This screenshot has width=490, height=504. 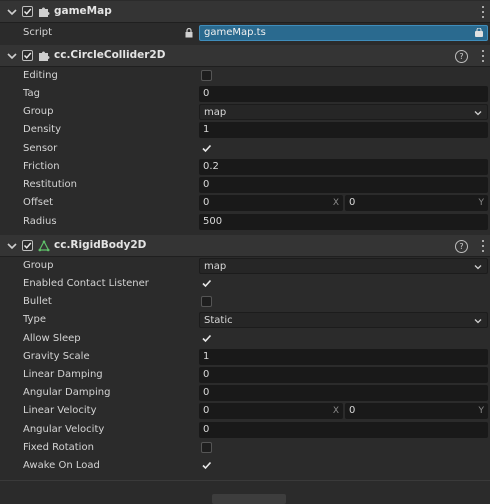 What do you see at coordinates (27, 11) in the screenshot?
I see `gamemap-enabled-checkbox` at bounding box center [27, 11].